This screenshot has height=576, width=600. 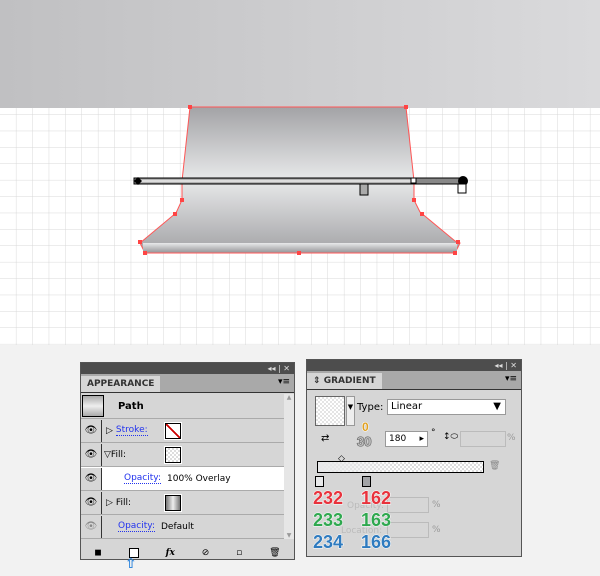 What do you see at coordinates (400, 467) in the screenshot?
I see `gradient-slider` at bounding box center [400, 467].